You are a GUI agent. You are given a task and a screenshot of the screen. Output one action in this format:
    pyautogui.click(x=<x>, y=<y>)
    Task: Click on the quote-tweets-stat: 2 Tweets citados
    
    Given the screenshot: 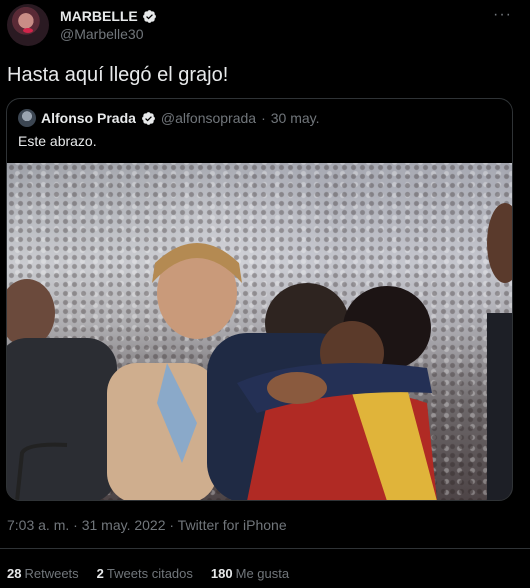 What is the action you would take?
    pyautogui.click(x=145, y=573)
    